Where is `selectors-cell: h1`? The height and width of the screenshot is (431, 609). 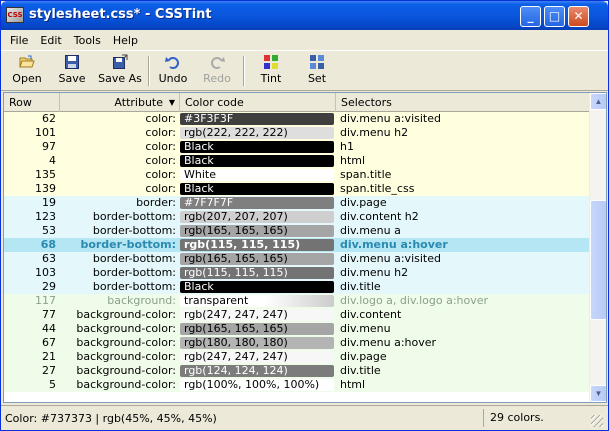 selectors-cell: h1 is located at coordinates (347, 146).